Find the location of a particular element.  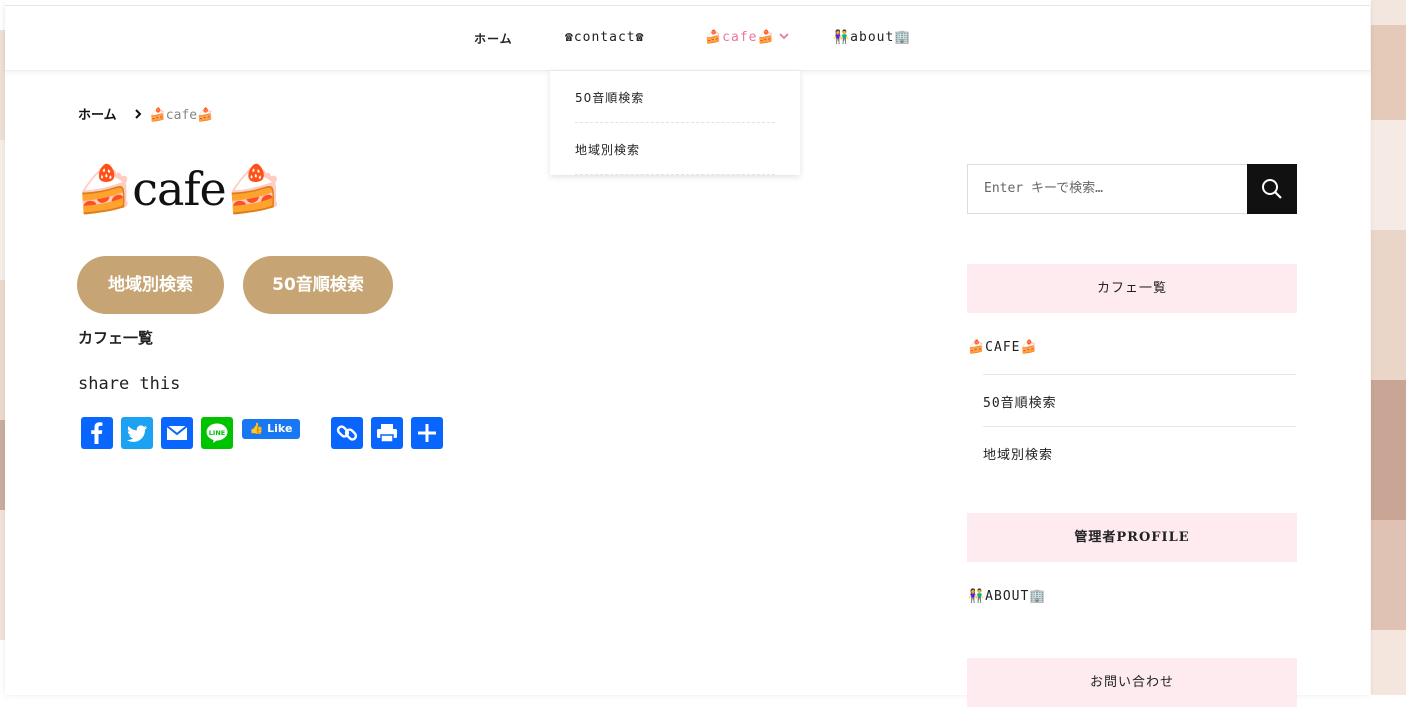

fb-like-label: Like is located at coordinates (280, 428).